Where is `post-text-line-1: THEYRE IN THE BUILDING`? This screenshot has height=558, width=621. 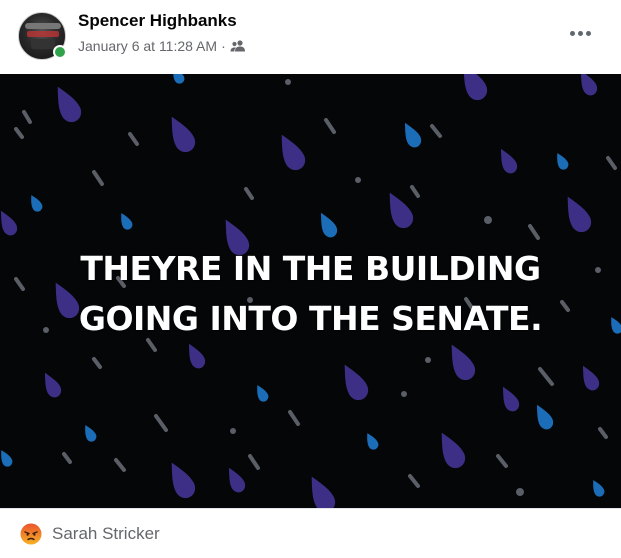 post-text-line-1: THEYRE IN THE BUILDING is located at coordinates (310, 268).